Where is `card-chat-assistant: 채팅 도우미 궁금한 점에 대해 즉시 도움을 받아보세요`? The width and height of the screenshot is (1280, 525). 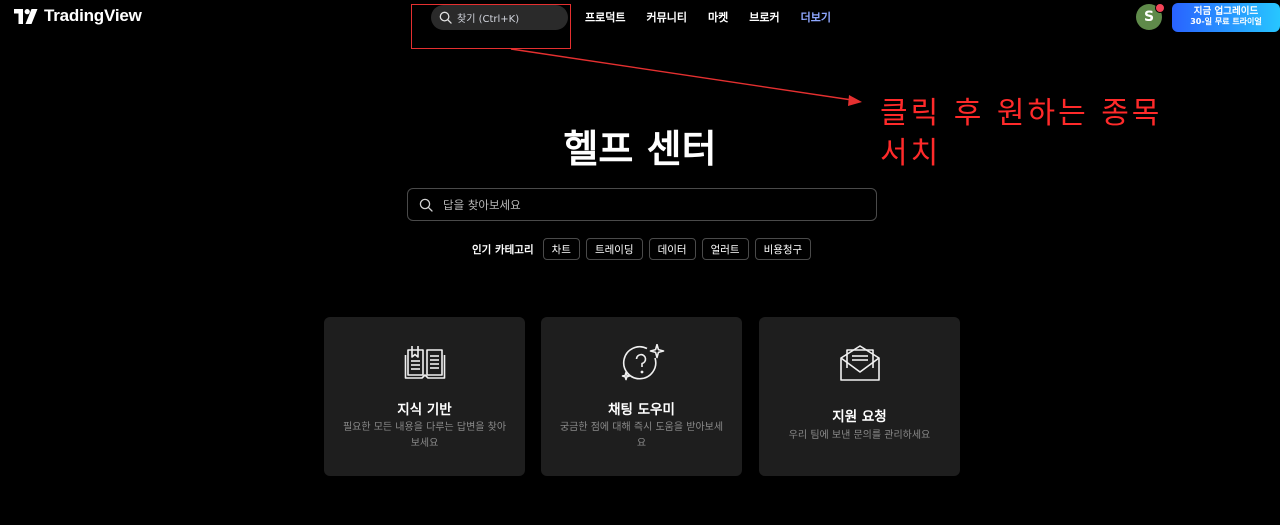 card-chat-assistant: 채팅 도우미 궁금한 점에 대해 즉시 도움을 받아보세요 is located at coordinates (641, 396).